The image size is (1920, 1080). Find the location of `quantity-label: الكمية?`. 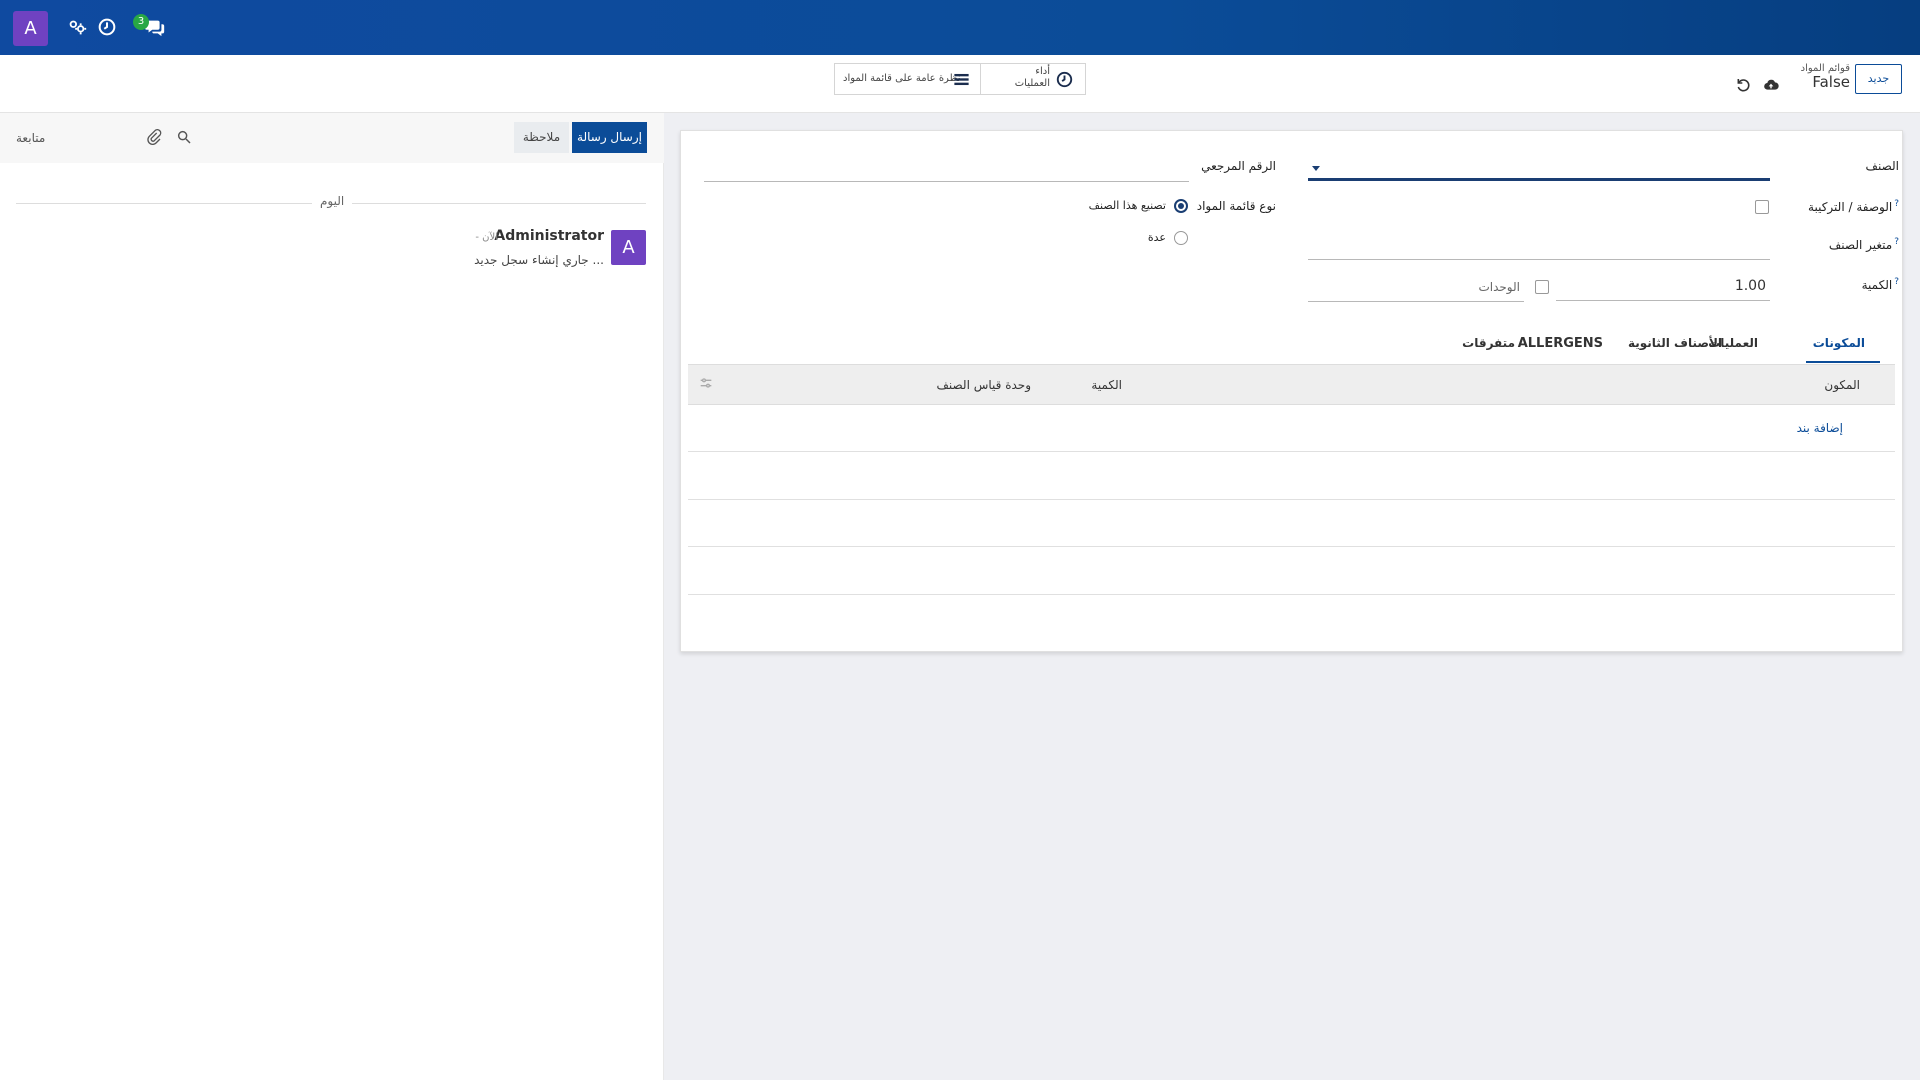

quantity-label: الكمية? is located at coordinates (1880, 284).